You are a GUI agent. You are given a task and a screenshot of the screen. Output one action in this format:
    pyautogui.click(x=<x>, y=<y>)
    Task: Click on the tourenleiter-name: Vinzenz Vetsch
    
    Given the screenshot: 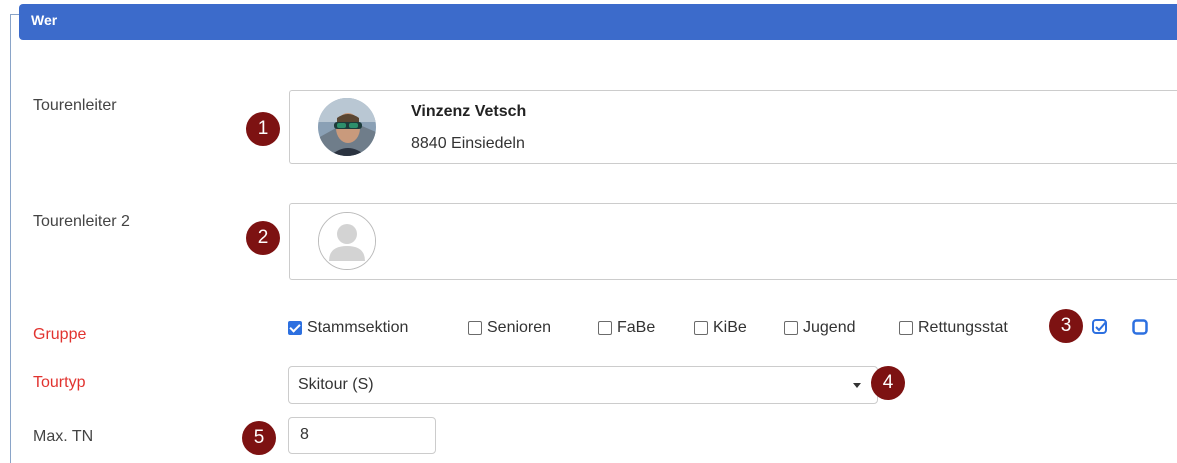 What is the action you would take?
    pyautogui.click(x=469, y=111)
    